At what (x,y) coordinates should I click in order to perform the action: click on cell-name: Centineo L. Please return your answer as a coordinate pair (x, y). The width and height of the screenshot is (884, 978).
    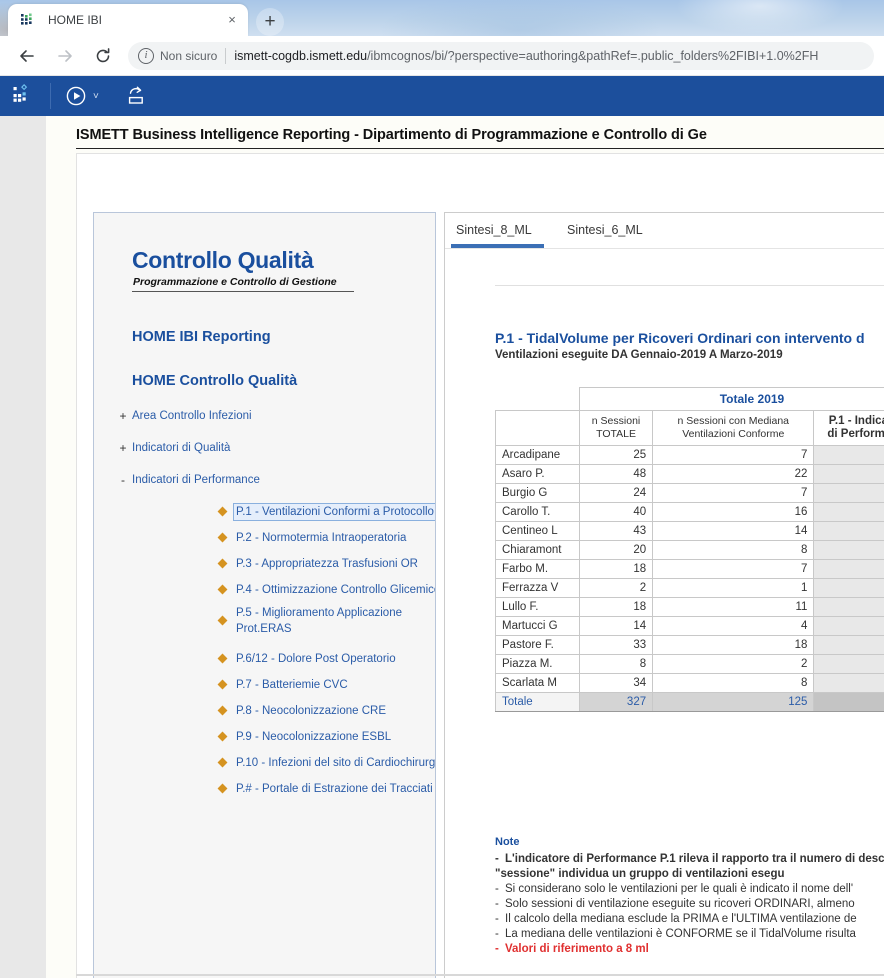
    Looking at the image, I should click on (537, 531).